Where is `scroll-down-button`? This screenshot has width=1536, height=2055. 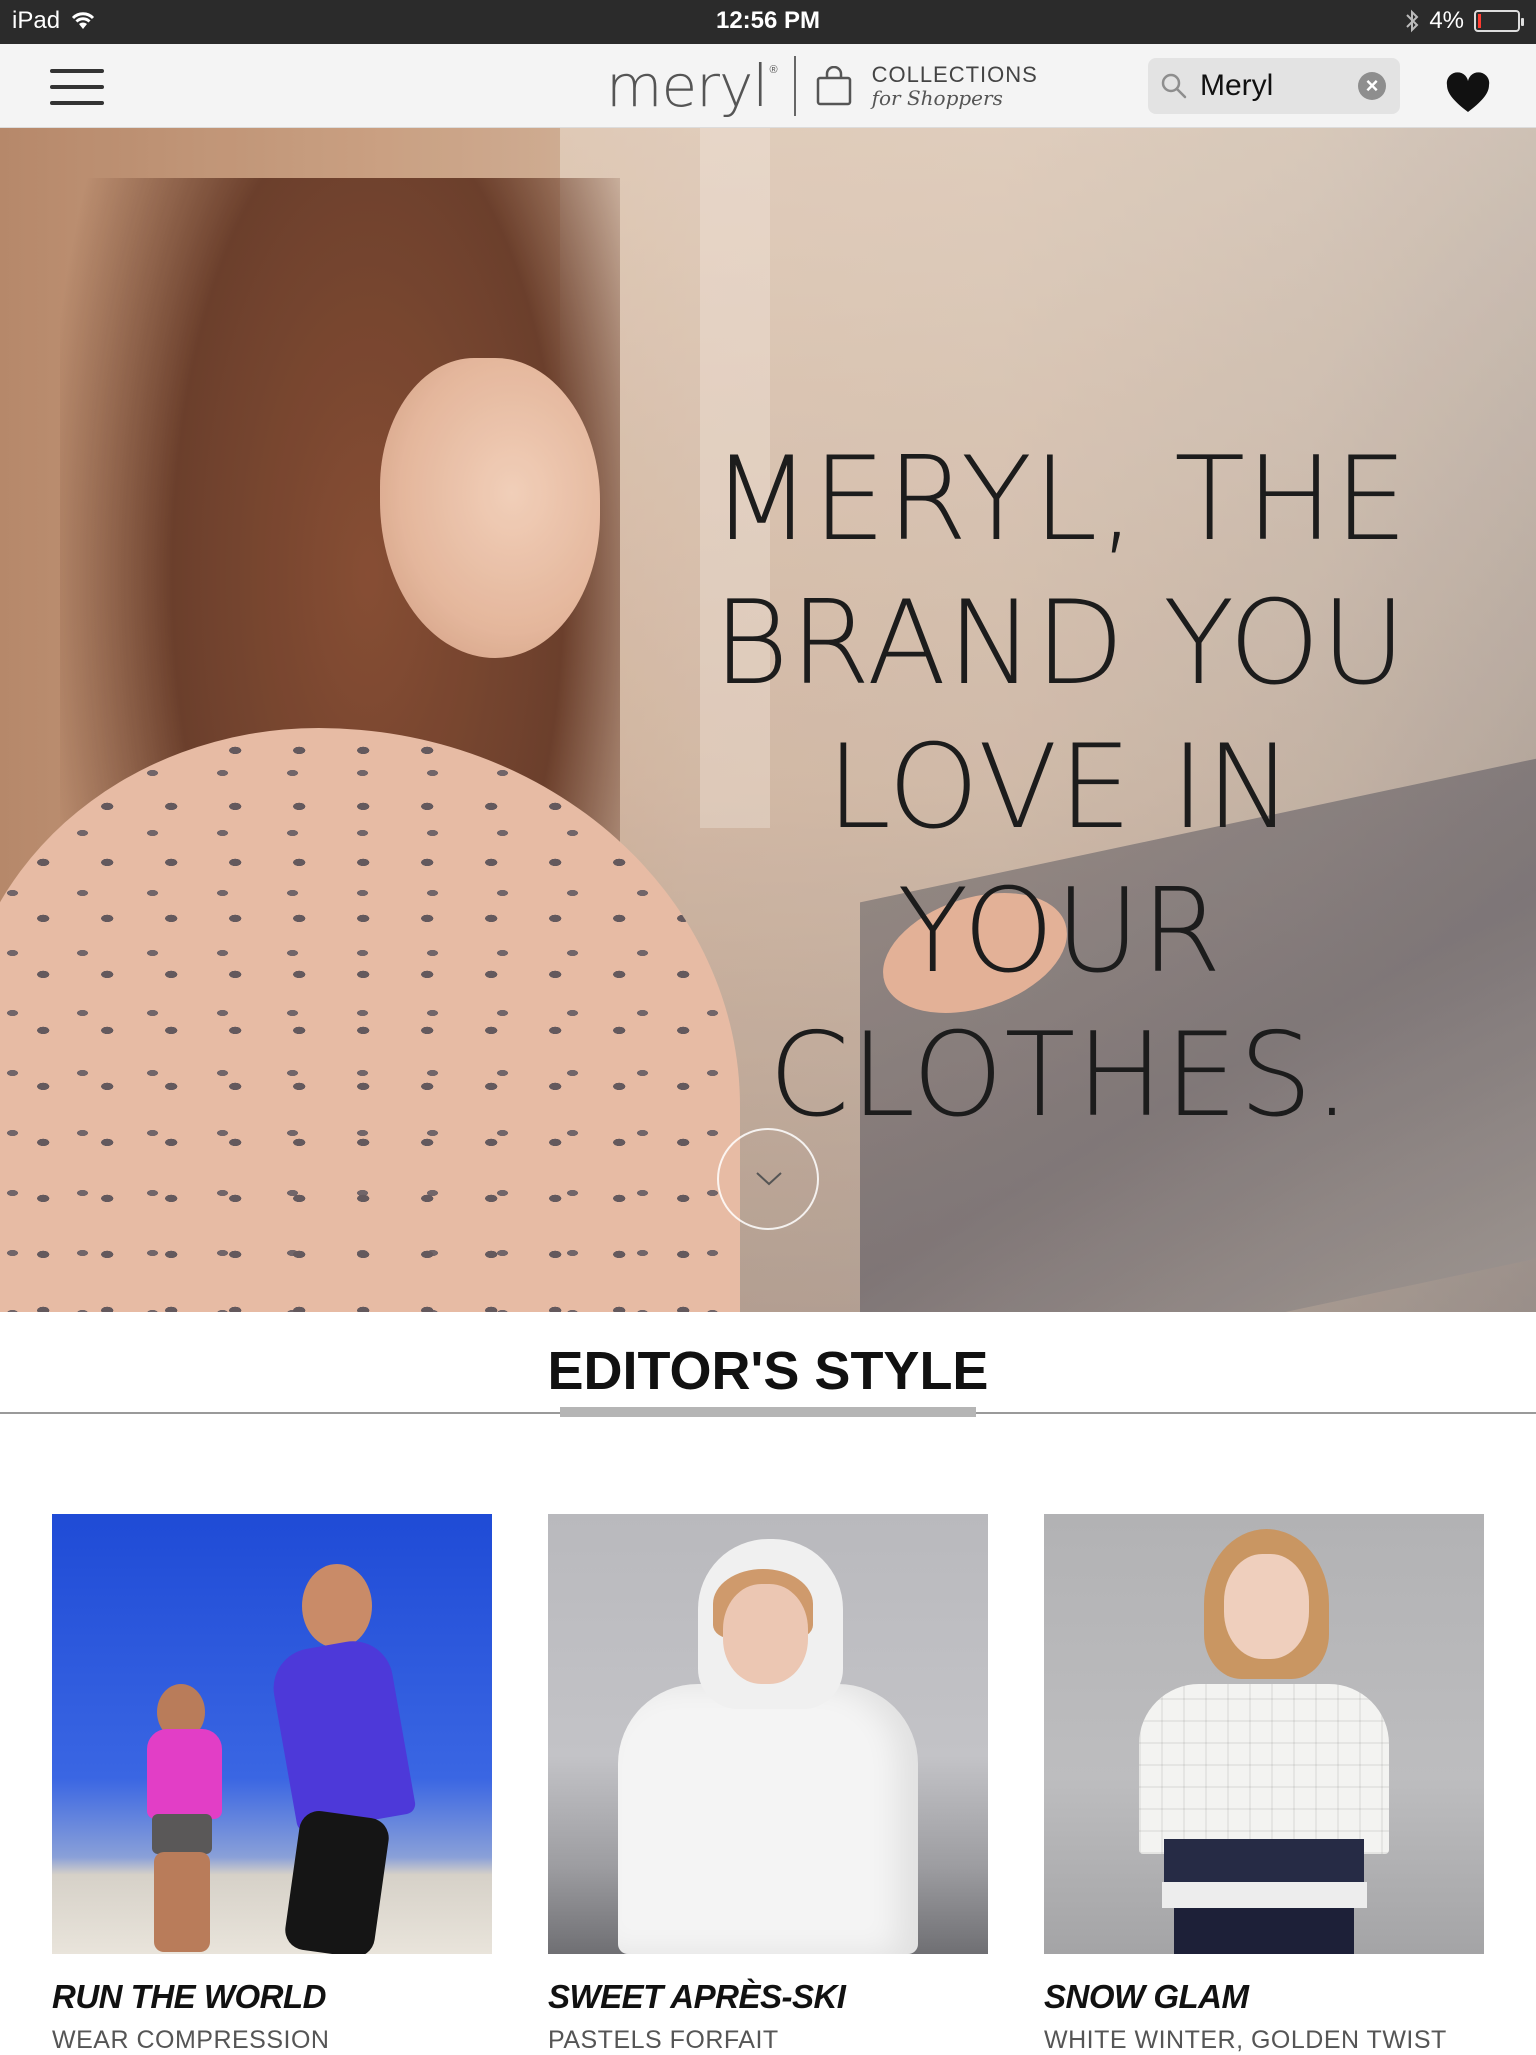
scroll-down-button is located at coordinates (768, 1179).